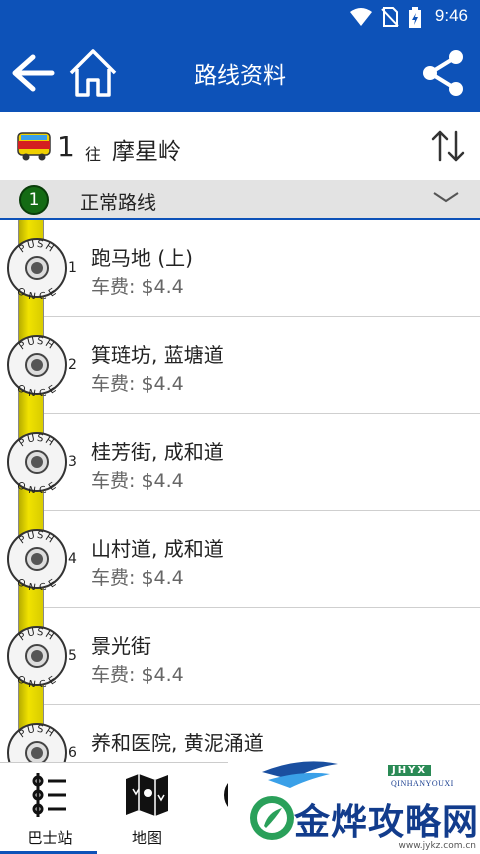  Describe the element at coordinates (157, 355) in the screenshot. I see `stop-name: 箕琏坊, 蓝塘道` at that location.